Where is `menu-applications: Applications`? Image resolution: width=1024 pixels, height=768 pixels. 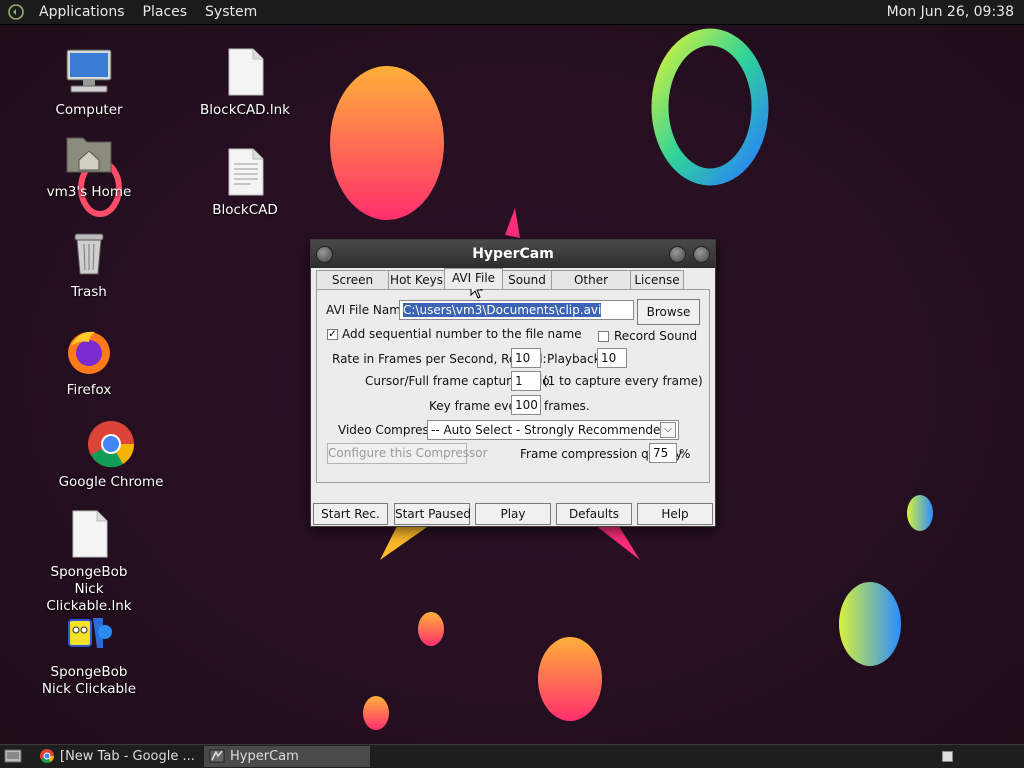 menu-applications: Applications is located at coordinates (82, 12).